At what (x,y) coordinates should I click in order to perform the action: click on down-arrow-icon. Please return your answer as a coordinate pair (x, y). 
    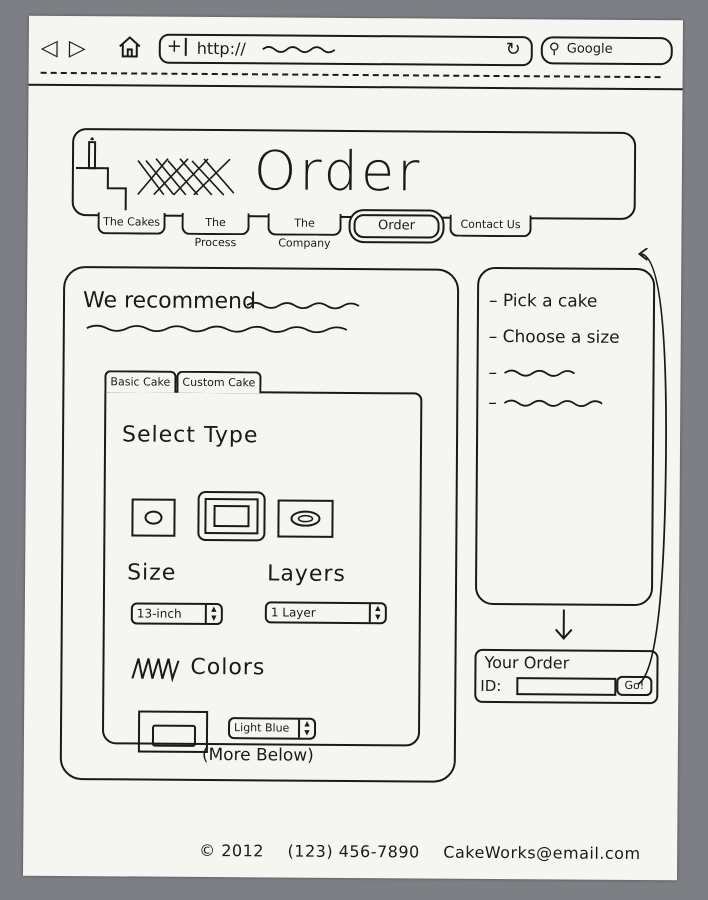
    Looking at the image, I should click on (563, 624).